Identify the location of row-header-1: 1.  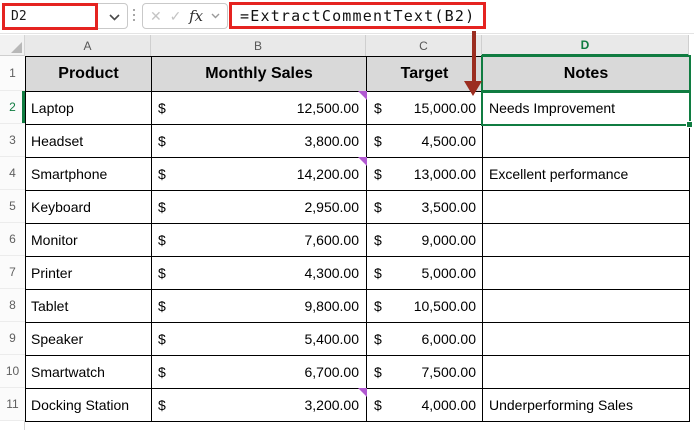
(12, 73).